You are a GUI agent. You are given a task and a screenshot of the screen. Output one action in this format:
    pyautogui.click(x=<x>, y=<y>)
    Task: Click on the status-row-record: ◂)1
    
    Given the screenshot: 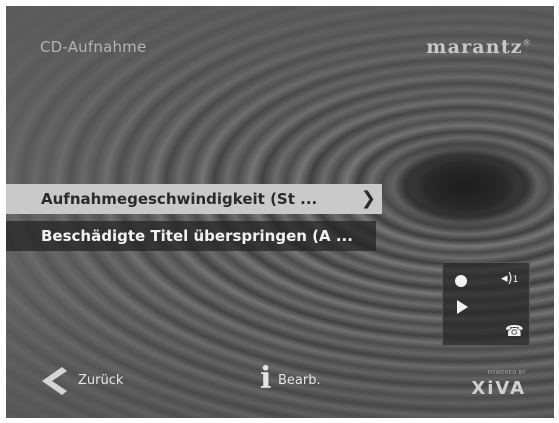 What is the action you would take?
    pyautogui.click(x=486, y=280)
    